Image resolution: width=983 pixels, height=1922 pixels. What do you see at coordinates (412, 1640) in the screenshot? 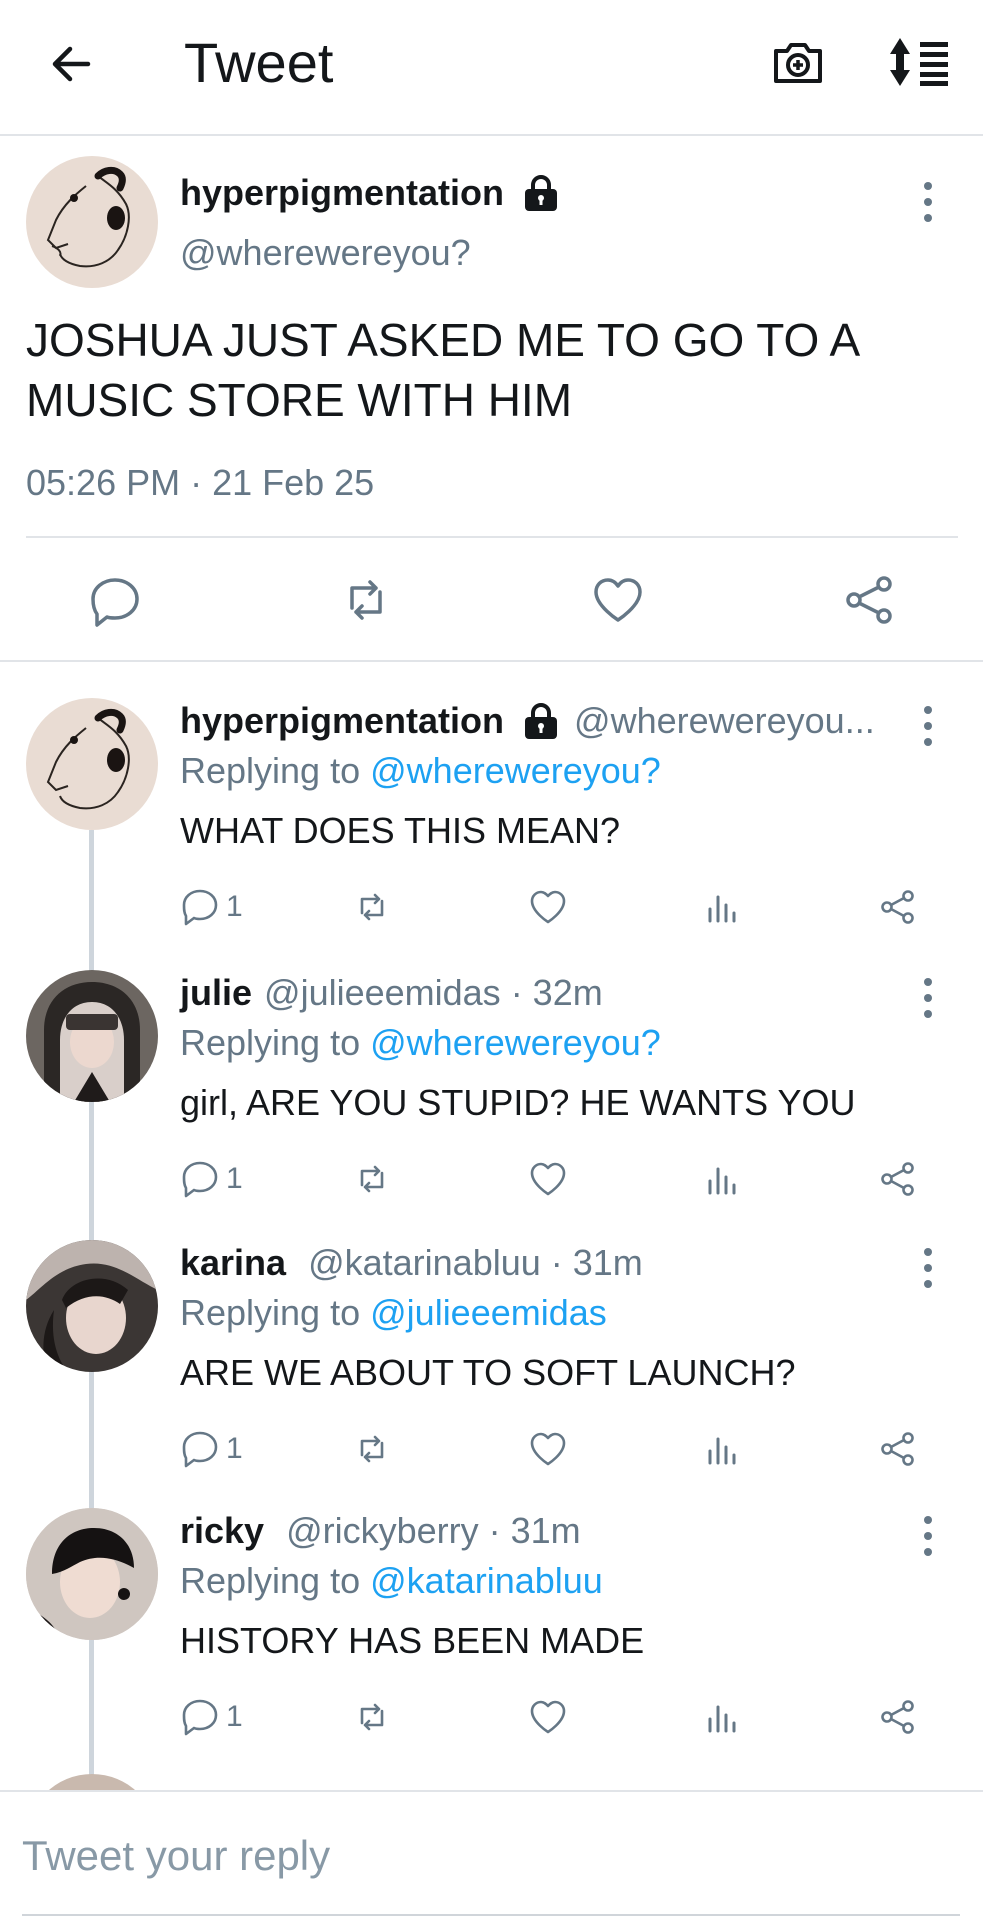
I see `reply-text: HISTORY HAS BEEN MADE` at bounding box center [412, 1640].